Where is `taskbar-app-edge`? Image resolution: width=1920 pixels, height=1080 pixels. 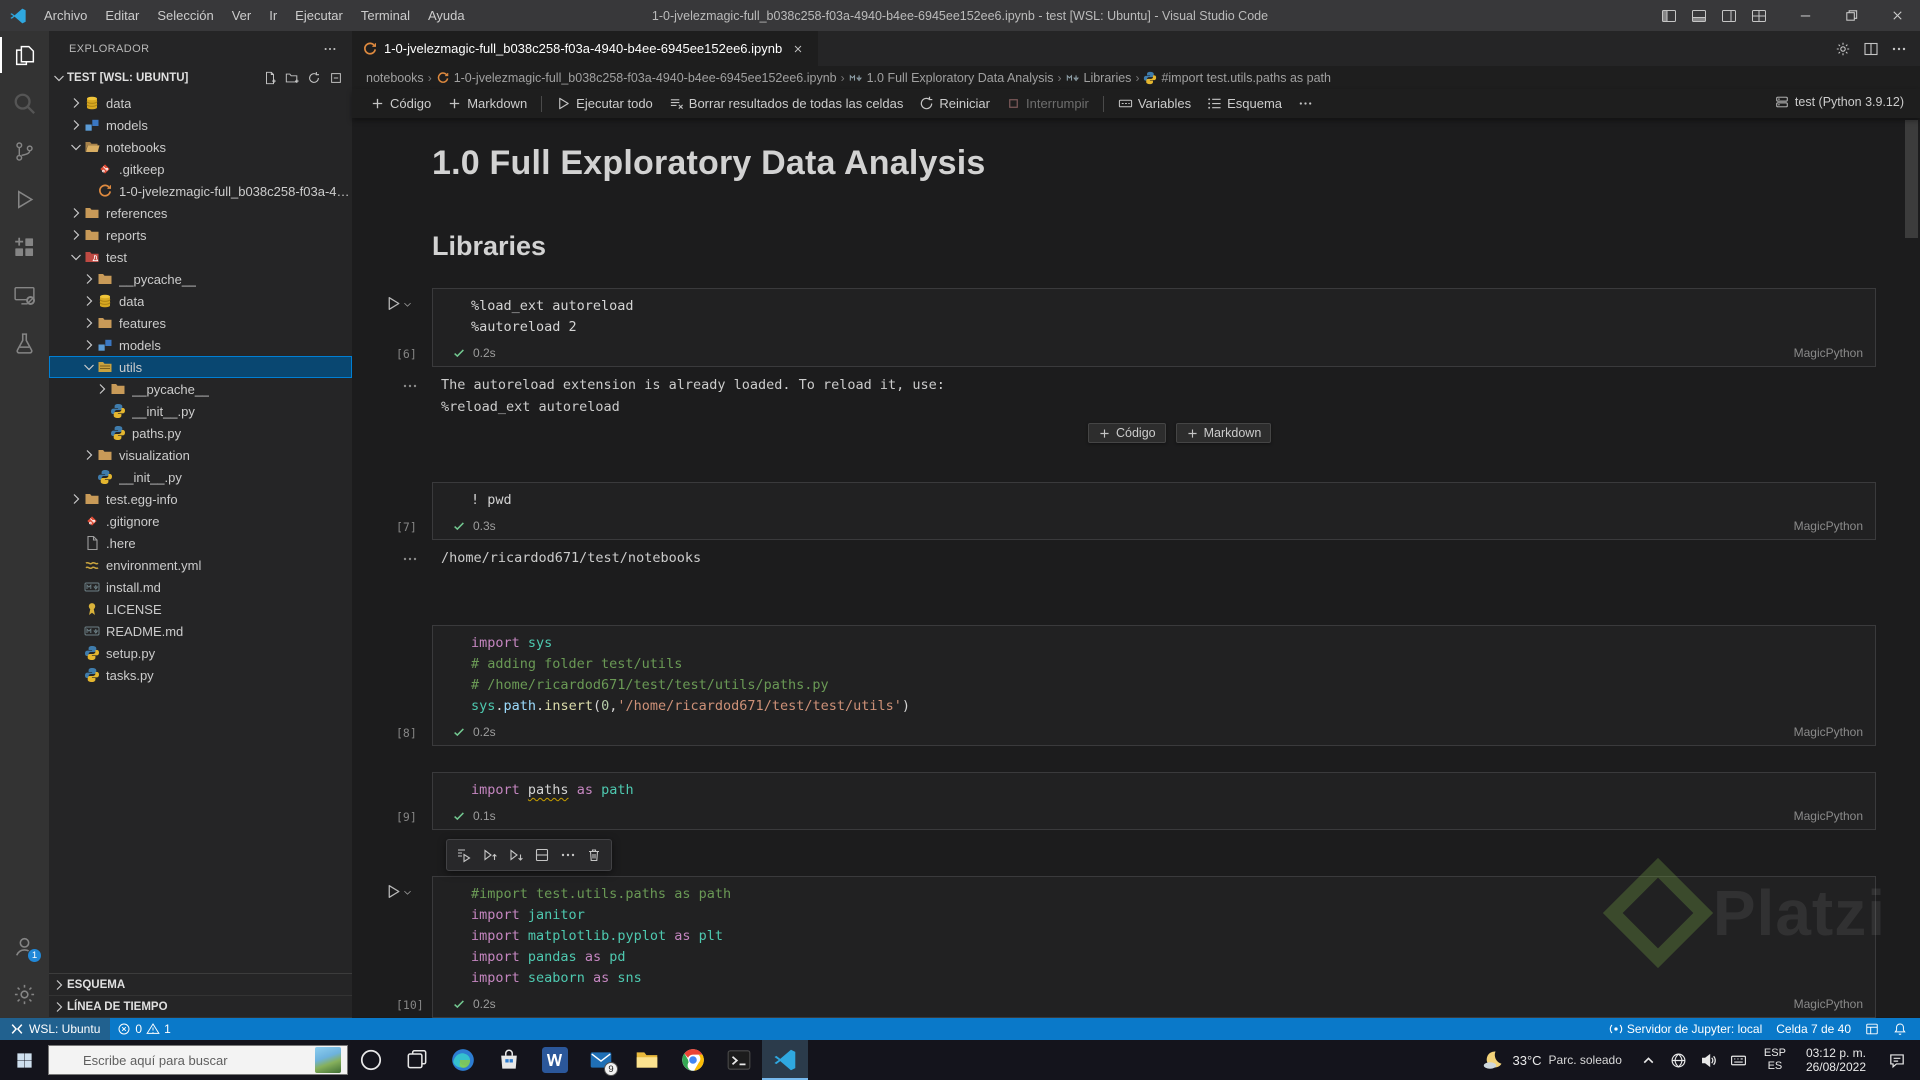
taskbar-app-edge is located at coordinates (463, 1060).